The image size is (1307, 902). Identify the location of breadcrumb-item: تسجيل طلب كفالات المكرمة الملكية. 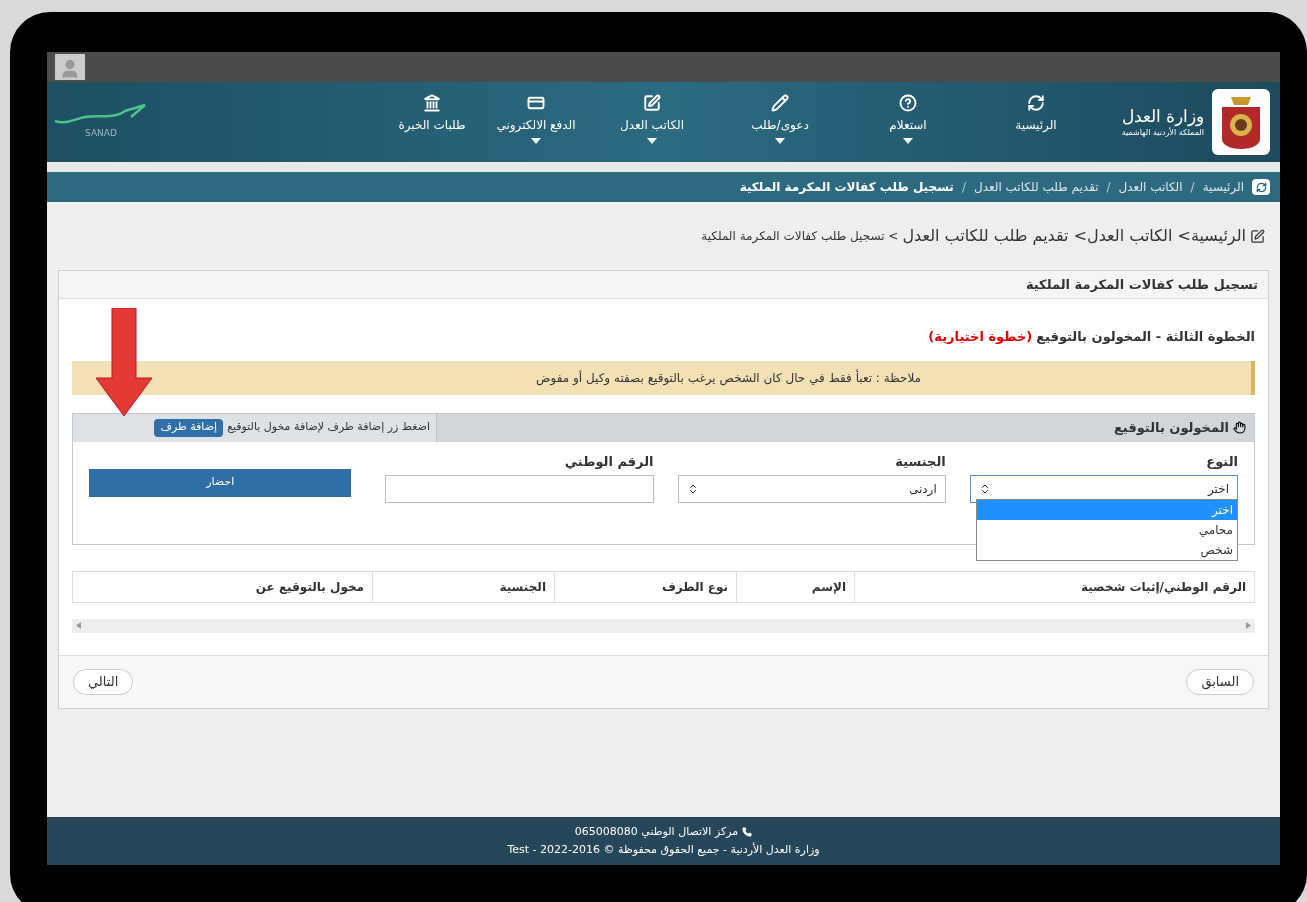
(846, 187).